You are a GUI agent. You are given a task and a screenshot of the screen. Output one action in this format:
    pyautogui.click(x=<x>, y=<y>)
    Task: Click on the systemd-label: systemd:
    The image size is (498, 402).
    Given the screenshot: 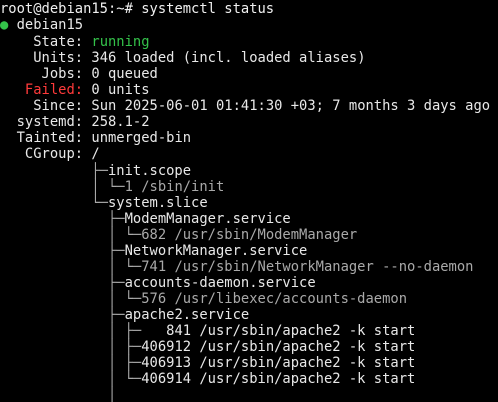 What is the action you would take?
    pyautogui.click(x=42, y=122)
    